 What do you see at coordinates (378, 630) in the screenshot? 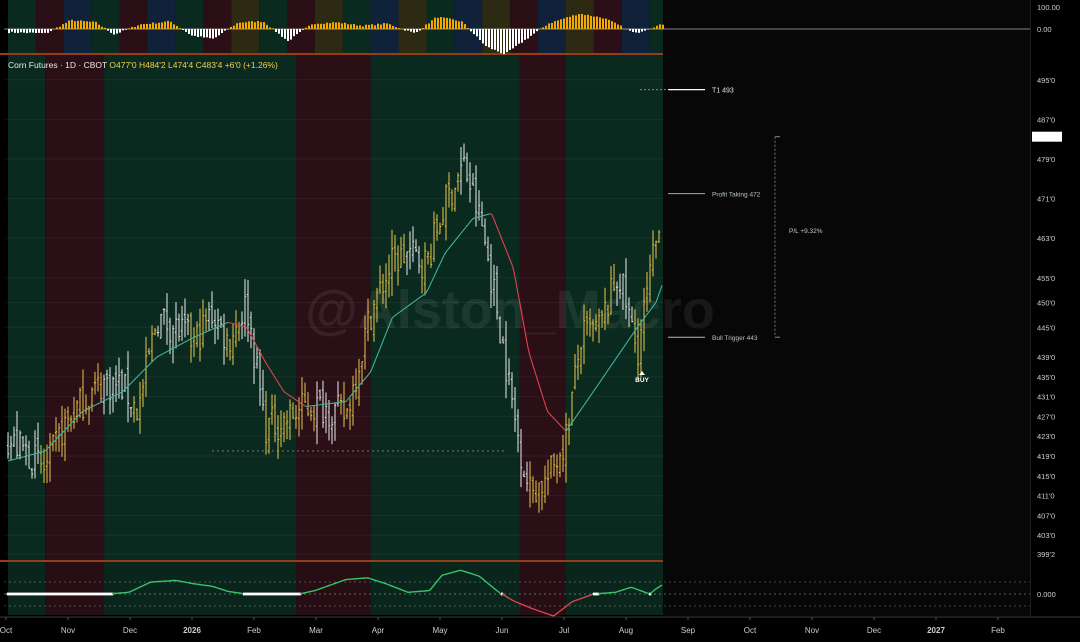
I see `x-tick-label: Apr` at bounding box center [378, 630].